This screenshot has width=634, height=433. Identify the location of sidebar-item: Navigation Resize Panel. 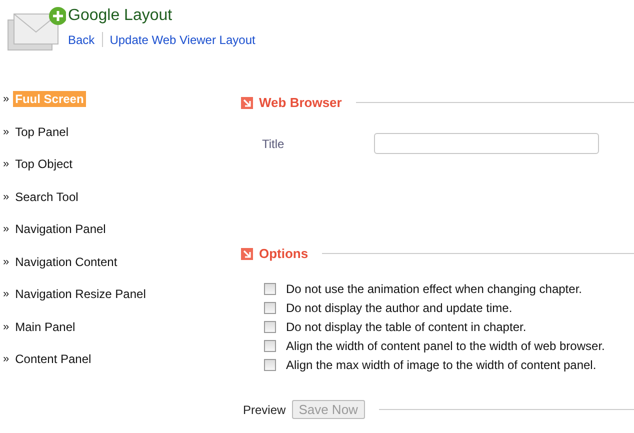
(80, 294).